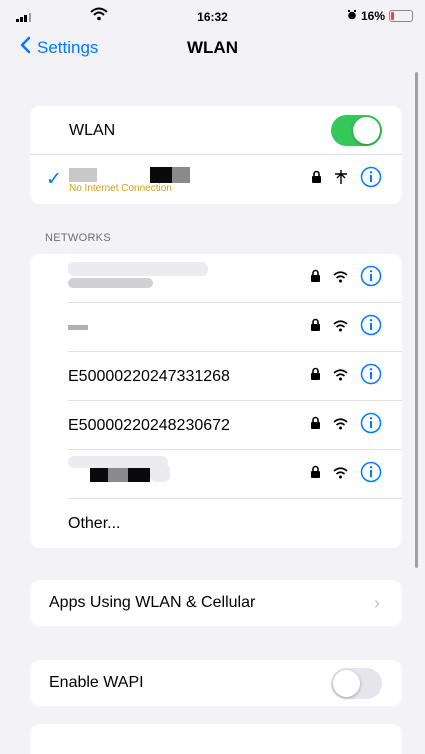 This screenshot has width=425, height=754. Describe the element at coordinates (152, 602) in the screenshot. I see `apps-using-wlan-label: Apps Using WLAN & Cellular` at that location.